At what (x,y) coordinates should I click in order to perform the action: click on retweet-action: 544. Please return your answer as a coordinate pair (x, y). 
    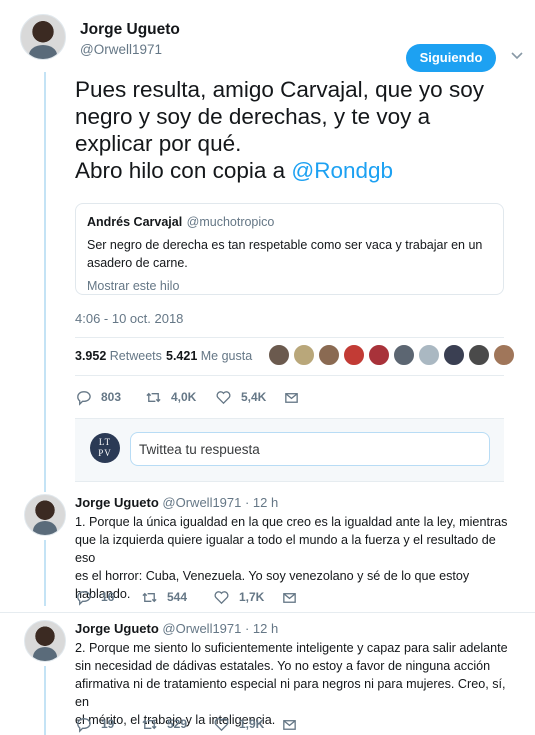
    Looking at the image, I should click on (164, 597).